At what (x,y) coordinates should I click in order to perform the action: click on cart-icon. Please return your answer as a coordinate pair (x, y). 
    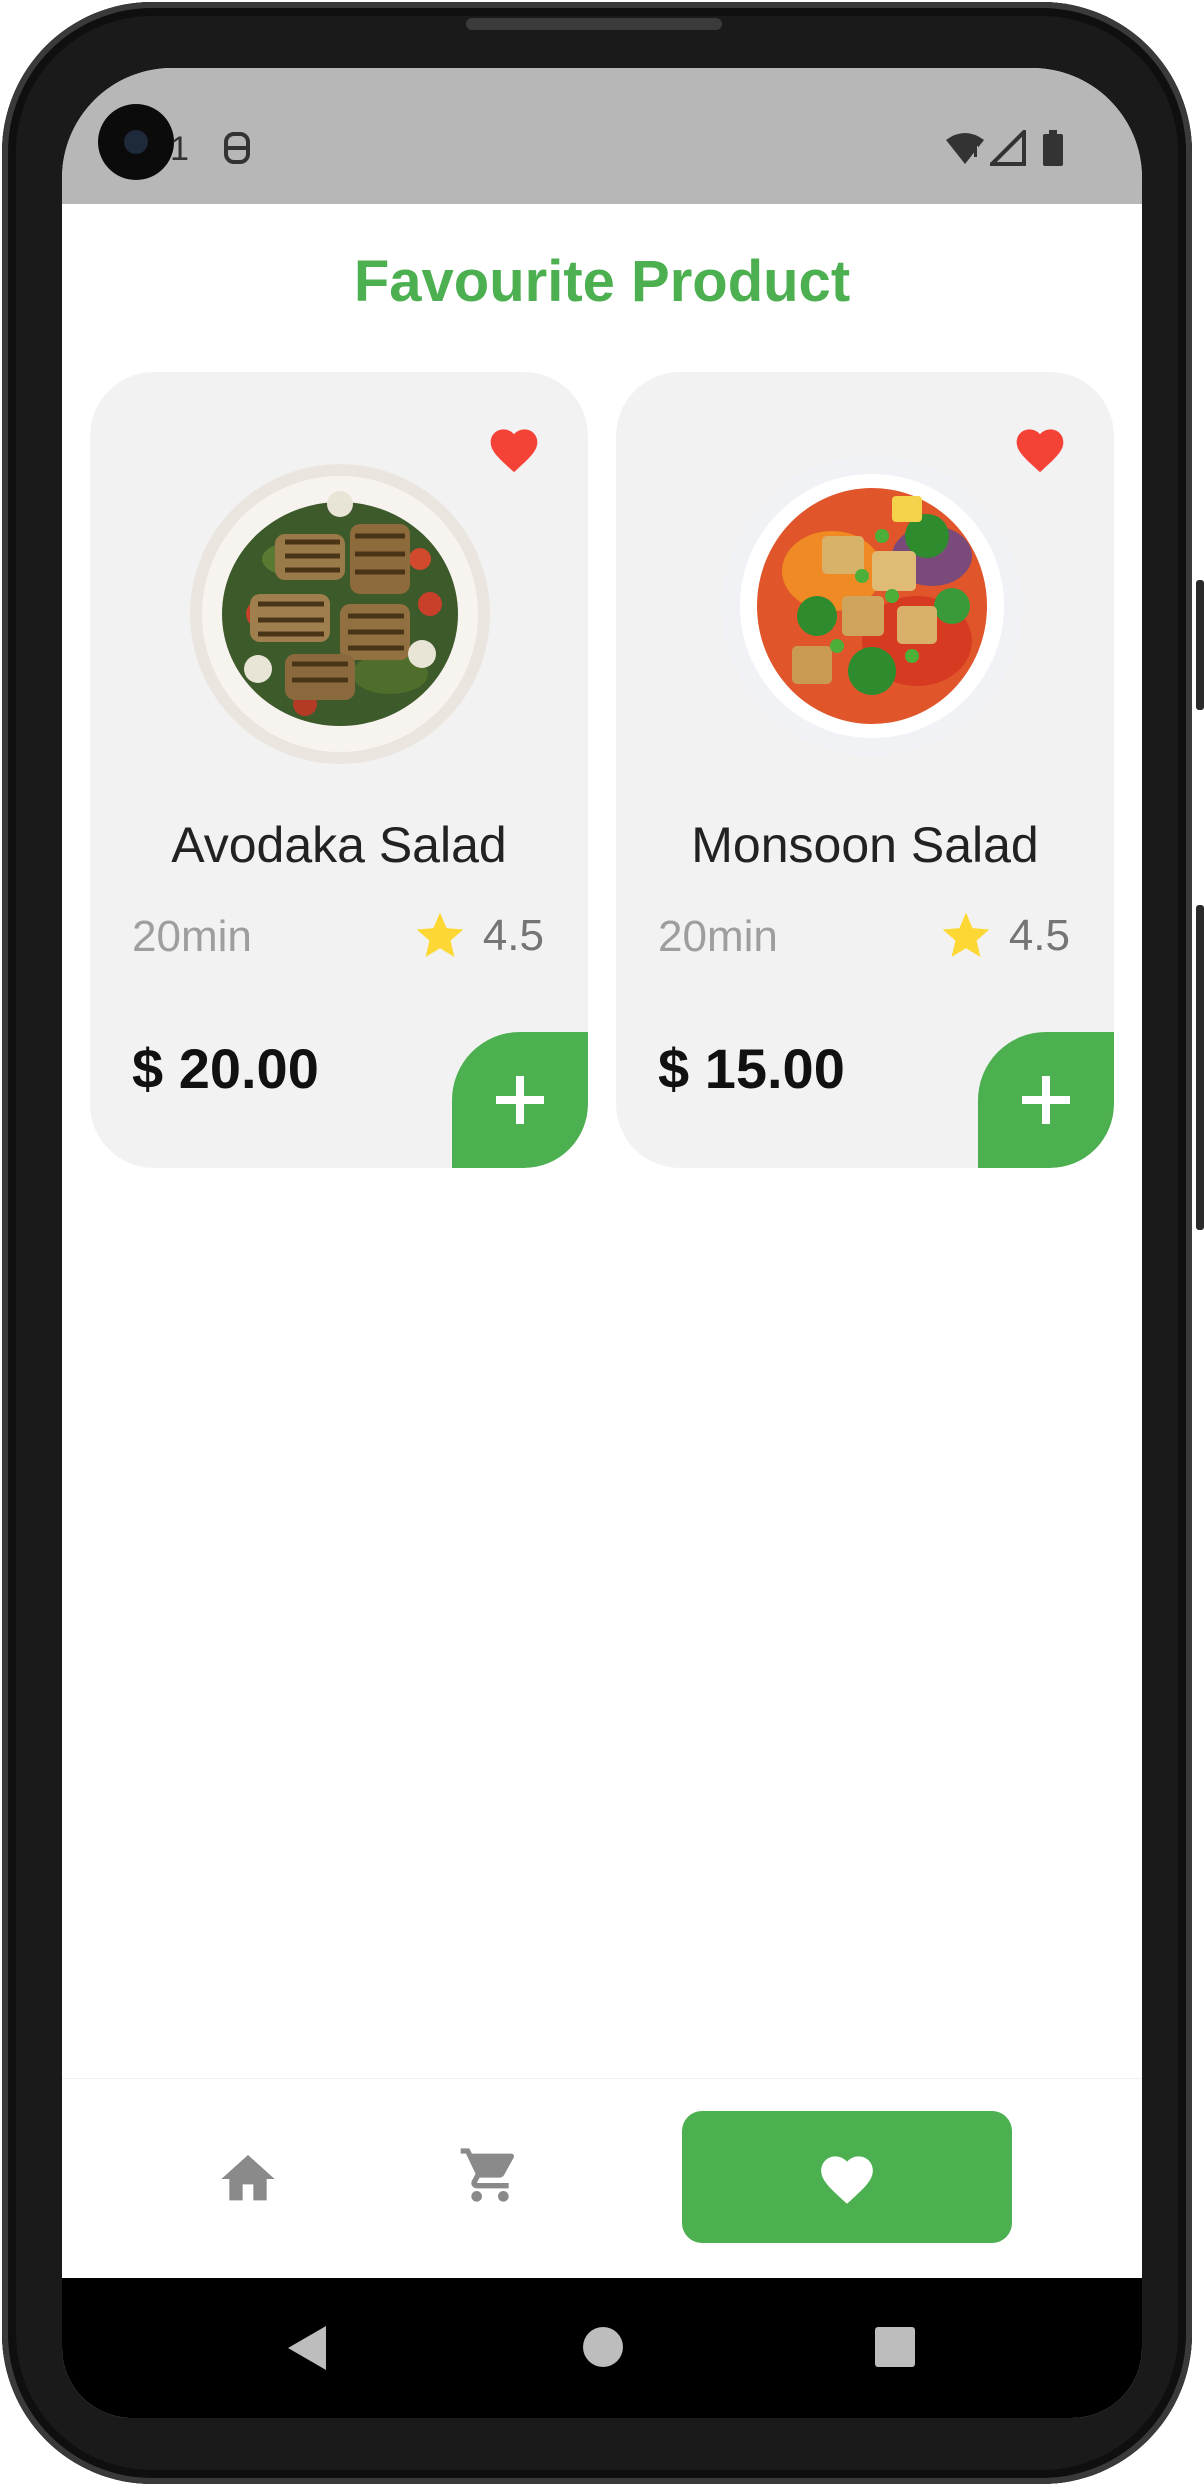
    Looking at the image, I should click on (490, 2177).